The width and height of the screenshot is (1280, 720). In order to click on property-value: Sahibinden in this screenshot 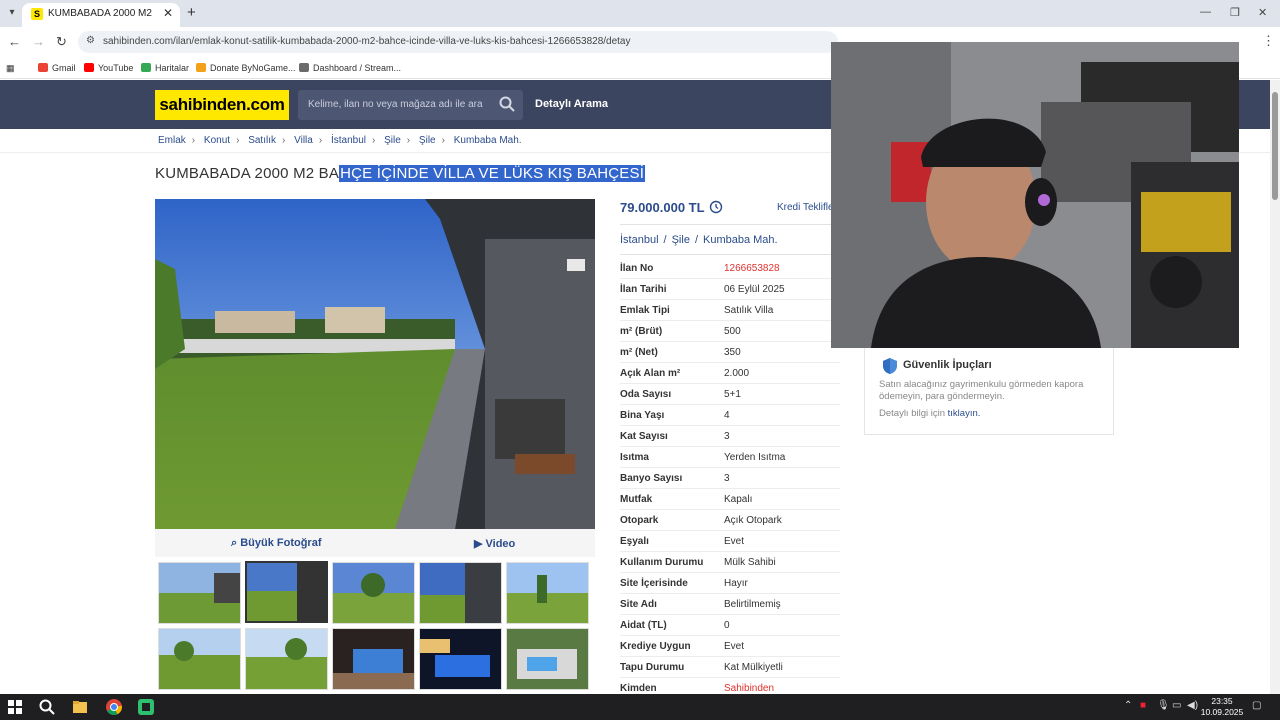, I will do `click(749, 688)`.